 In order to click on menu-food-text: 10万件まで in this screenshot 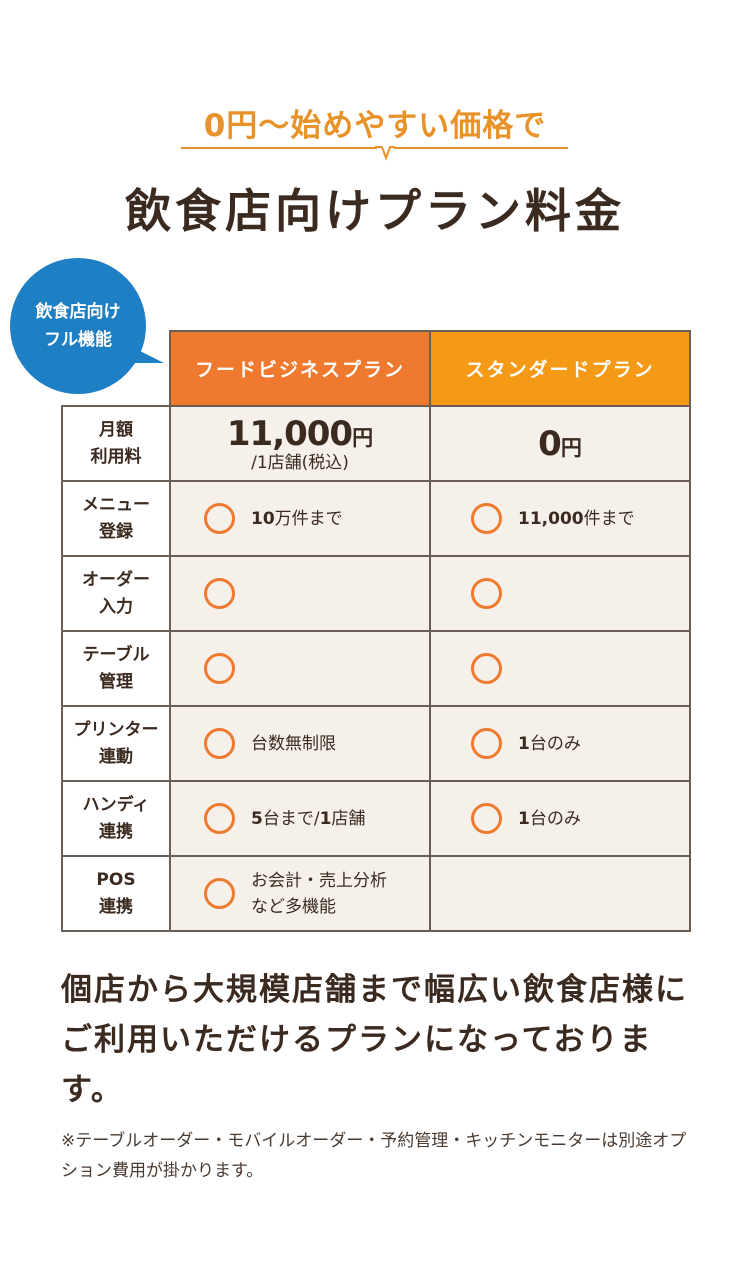, I will do `click(297, 518)`.